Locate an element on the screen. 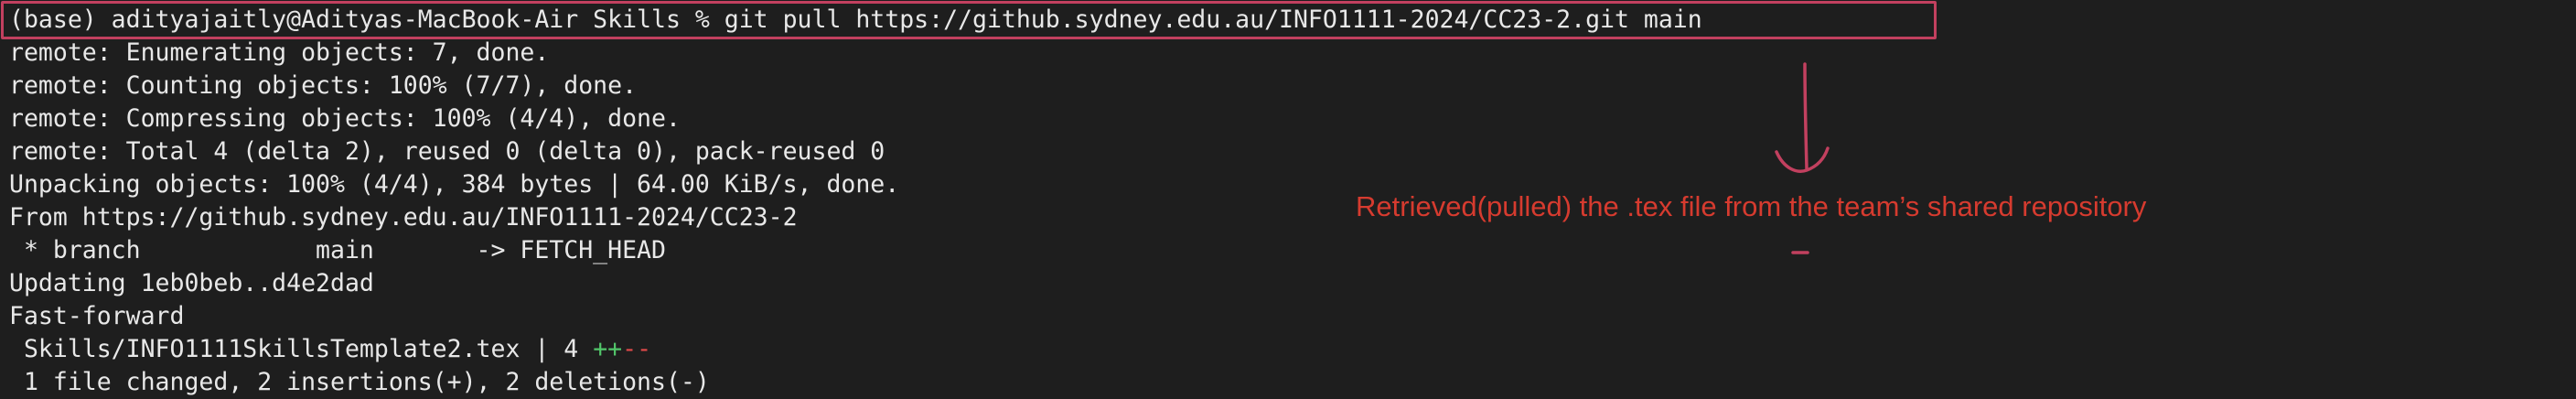 The image size is (2576, 399). output-line: Fast-forward is located at coordinates (97, 316).